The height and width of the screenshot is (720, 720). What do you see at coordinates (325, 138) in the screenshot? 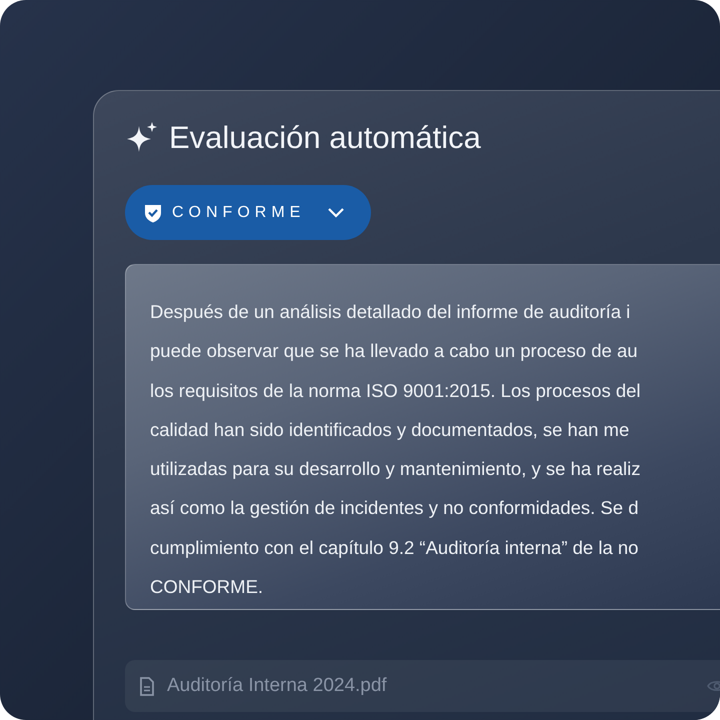
I see `panel-title: Evaluación automática` at bounding box center [325, 138].